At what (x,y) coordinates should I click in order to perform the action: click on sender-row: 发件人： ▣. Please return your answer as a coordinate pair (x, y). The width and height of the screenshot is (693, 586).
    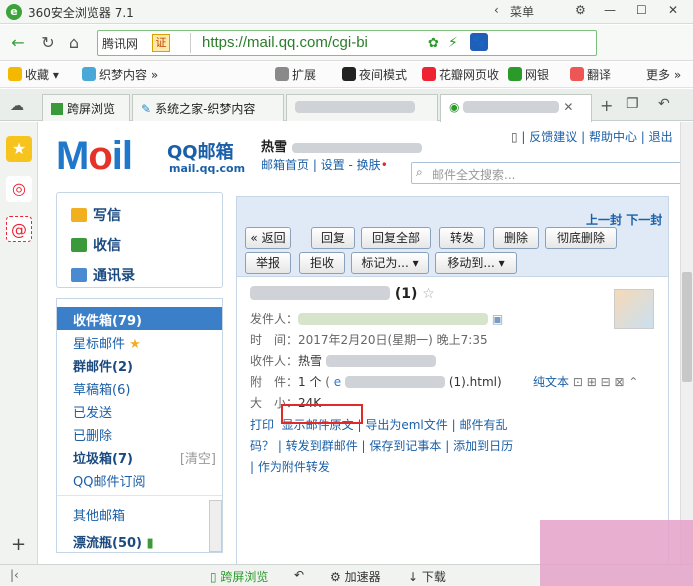
    Looking at the image, I should click on (377, 319).